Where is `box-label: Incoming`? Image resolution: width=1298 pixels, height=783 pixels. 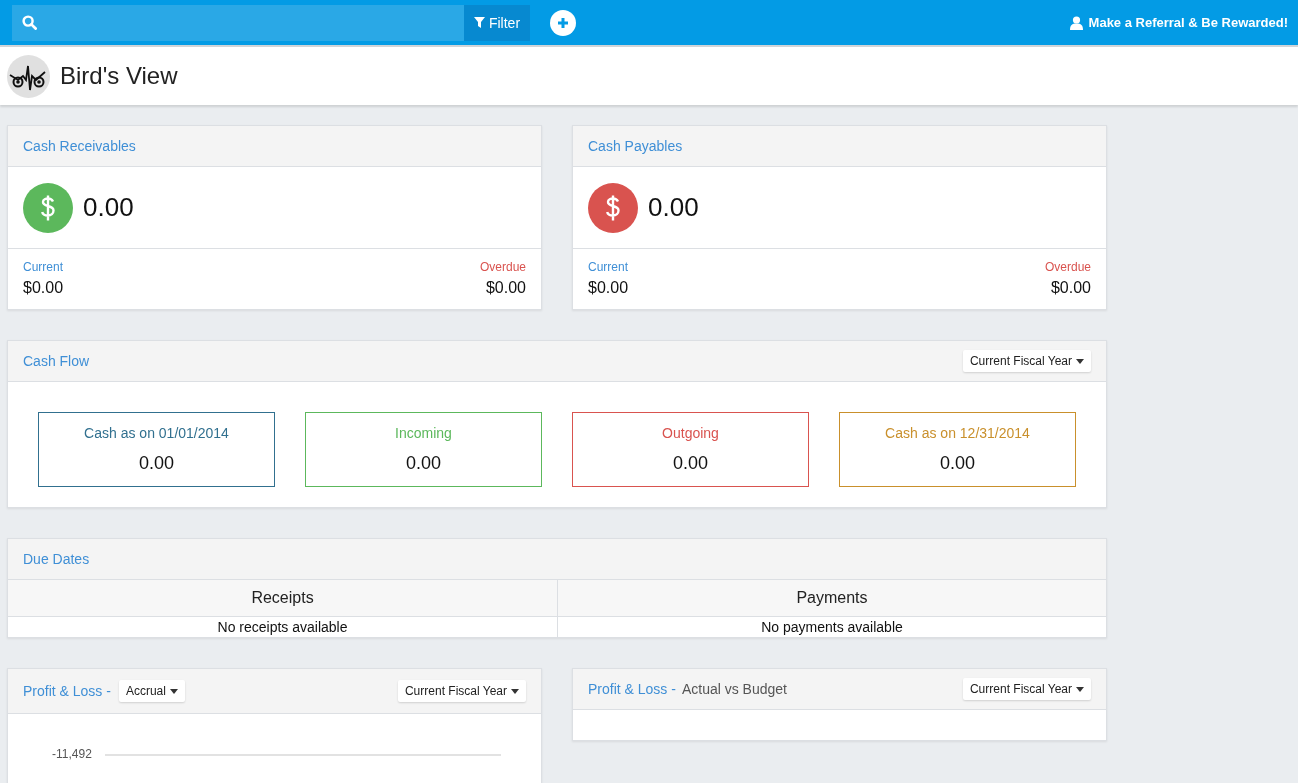
box-label: Incoming is located at coordinates (423, 433).